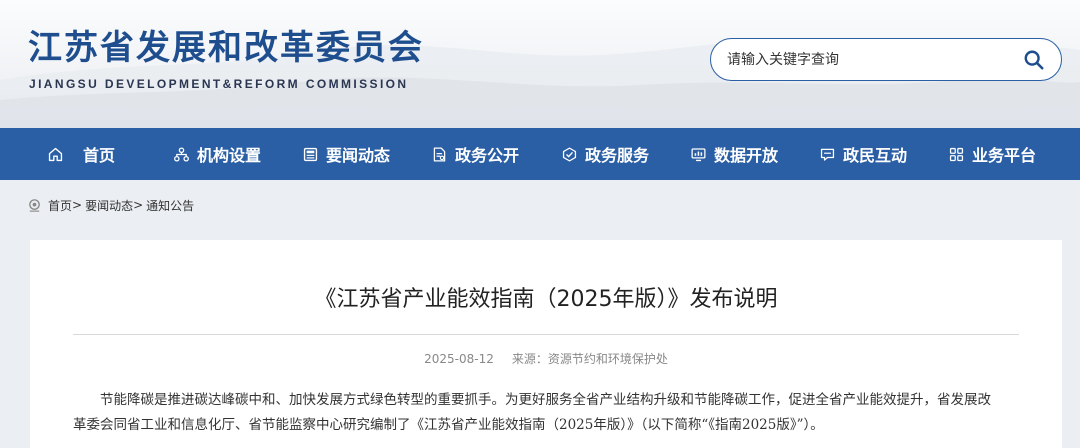 This screenshot has width=1080, height=448. What do you see at coordinates (698, 154) in the screenshot?
I see `monitor-icon` at bounding box center [698, 154].